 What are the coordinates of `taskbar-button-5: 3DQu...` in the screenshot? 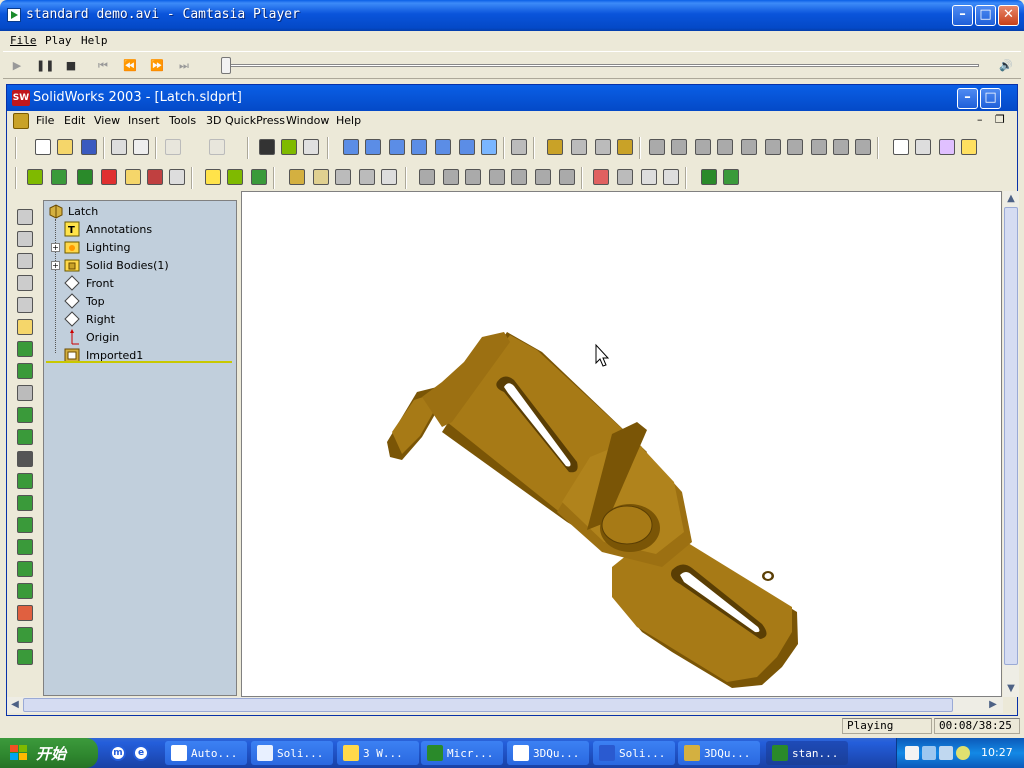 It's located at (548, 753).